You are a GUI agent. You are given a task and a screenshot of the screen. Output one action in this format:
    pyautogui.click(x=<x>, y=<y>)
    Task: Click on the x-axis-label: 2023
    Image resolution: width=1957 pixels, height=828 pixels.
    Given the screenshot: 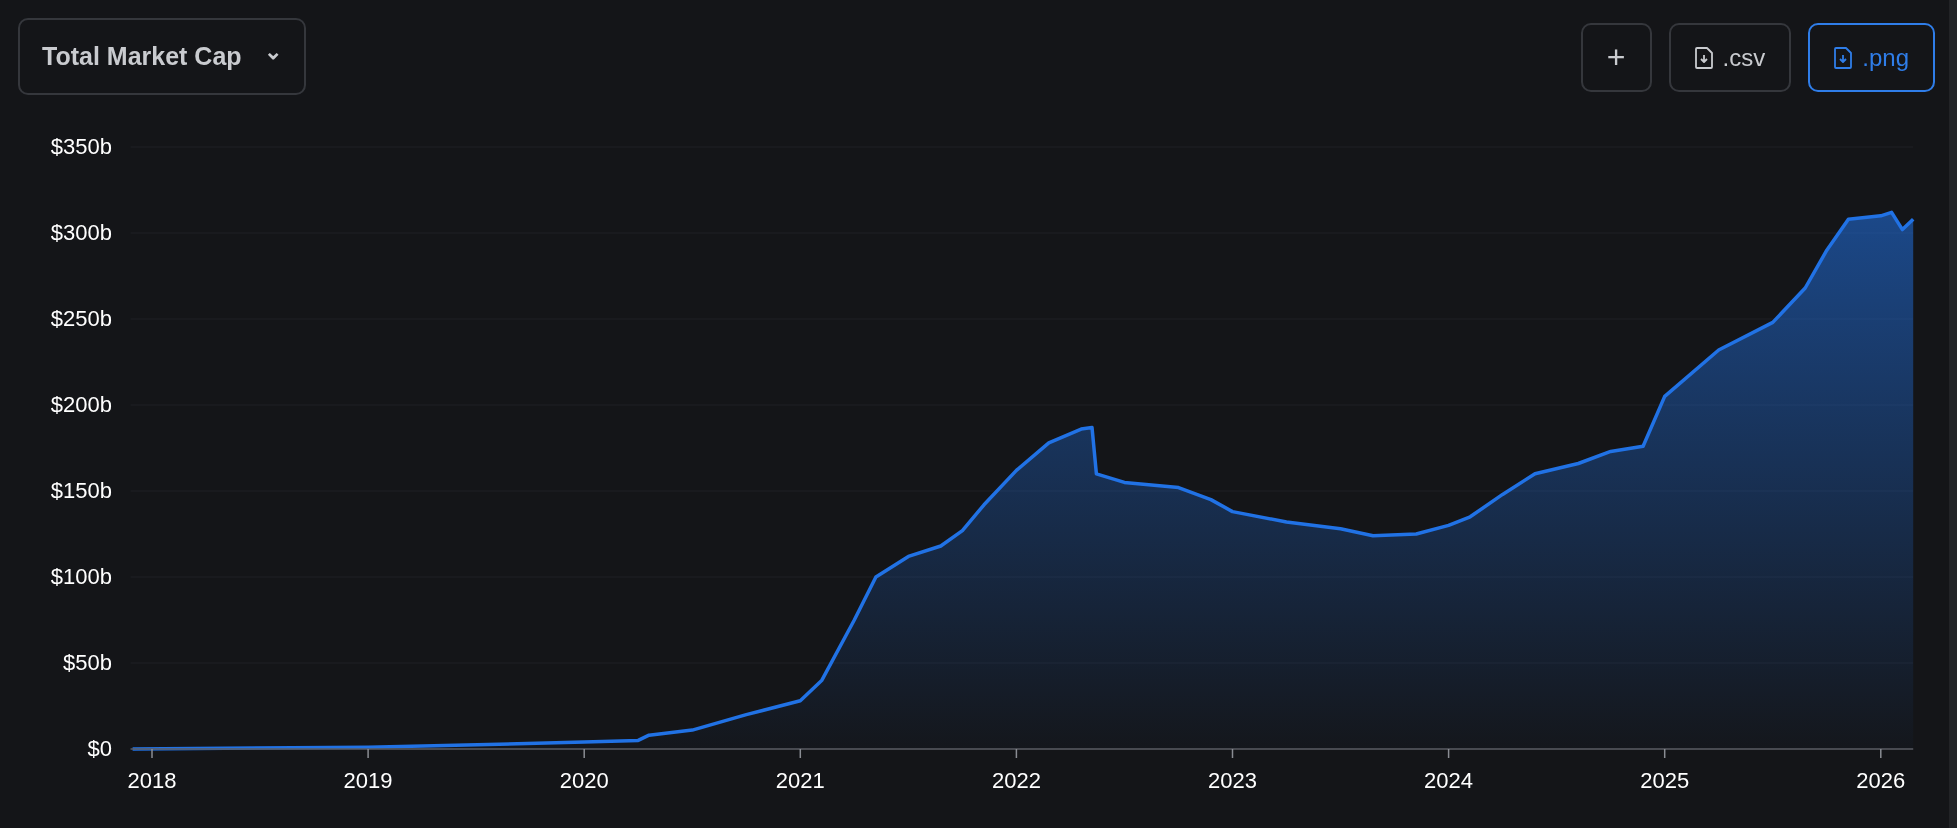 What is the action you would take?
    pyautogui.click(x=1232, y=780)
    